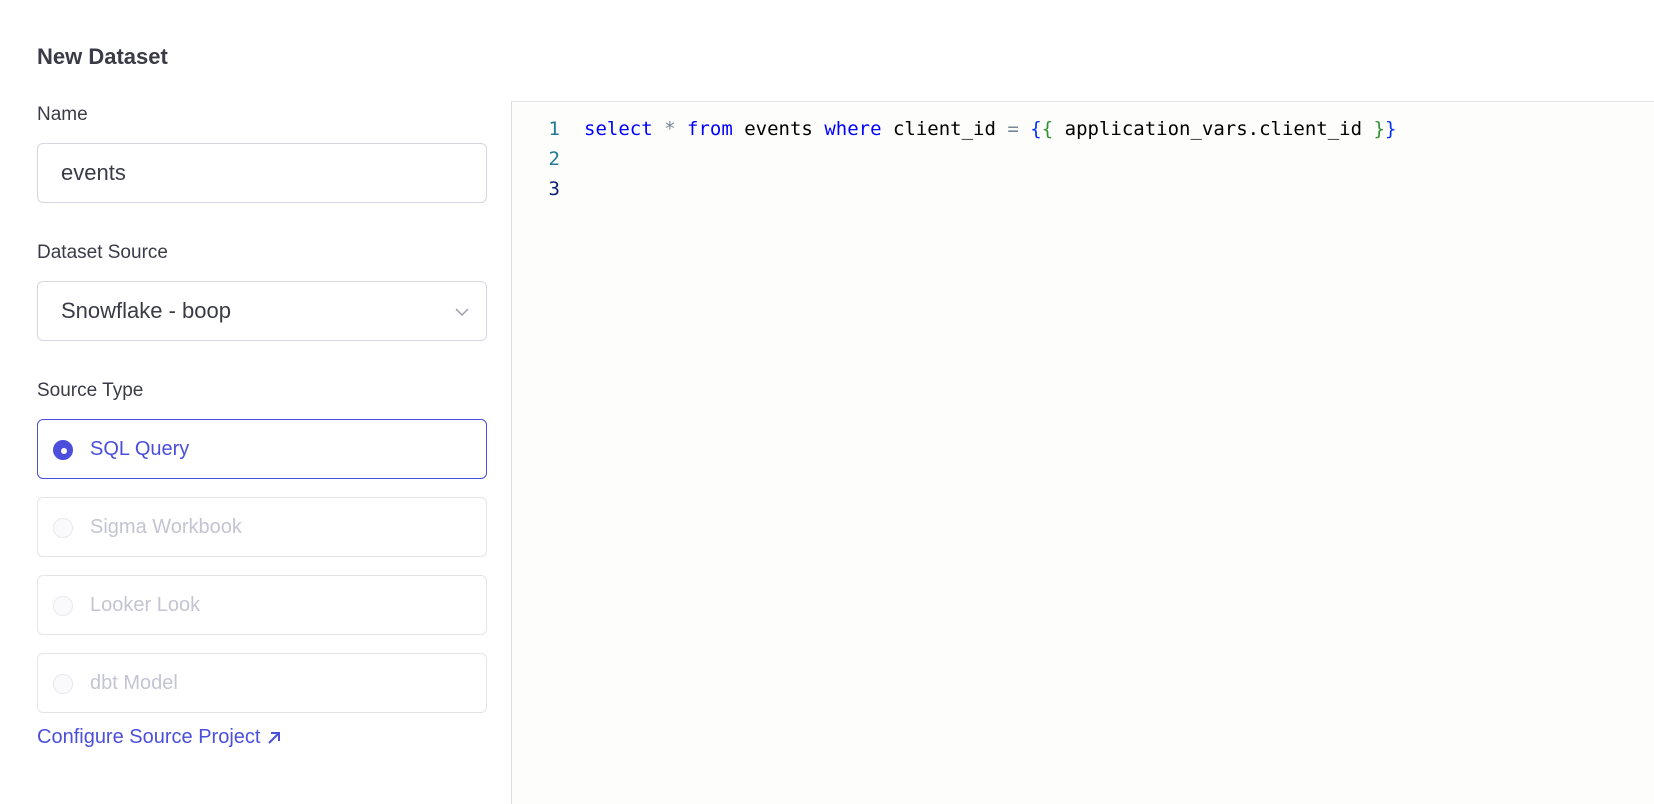 This screenshot has width=1654, height=804. What do you see at coordinates (166, 526) in the screenshot?
I see `radio-label: Sigma Workbook` at bounding box center [166, 526].